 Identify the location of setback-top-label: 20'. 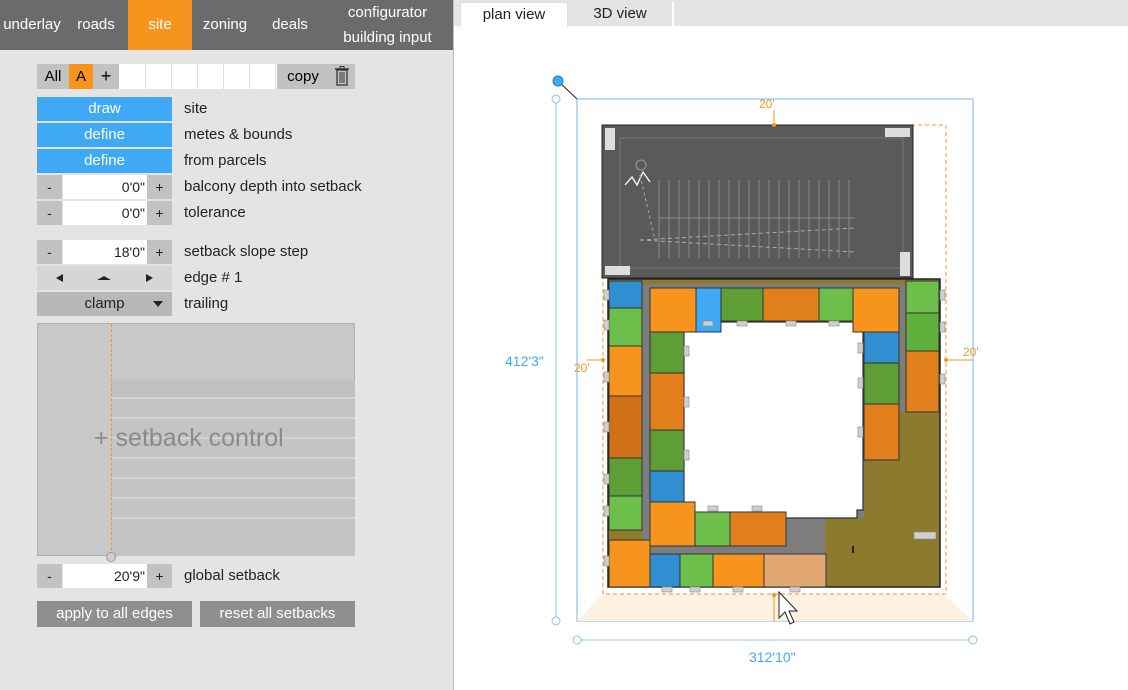
(767, 104).